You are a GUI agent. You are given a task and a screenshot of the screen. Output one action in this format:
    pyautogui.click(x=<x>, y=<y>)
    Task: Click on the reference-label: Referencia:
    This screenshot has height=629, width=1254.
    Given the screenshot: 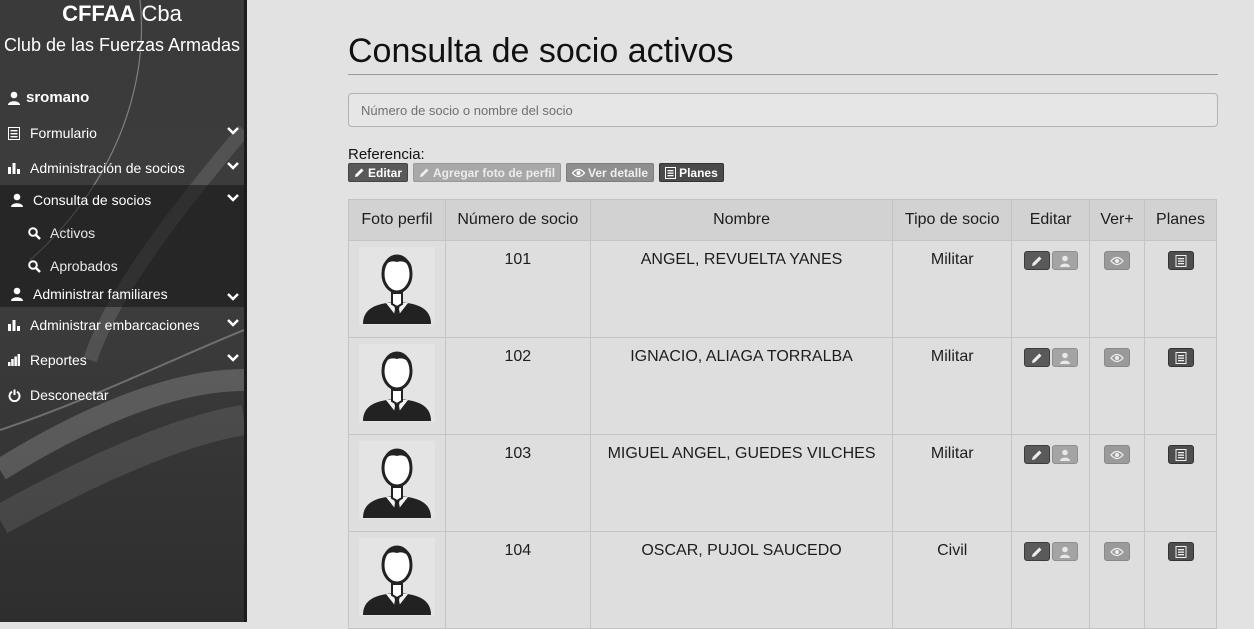 What is the action you would take?
    pyautogui.click(x=386, y=154)
    